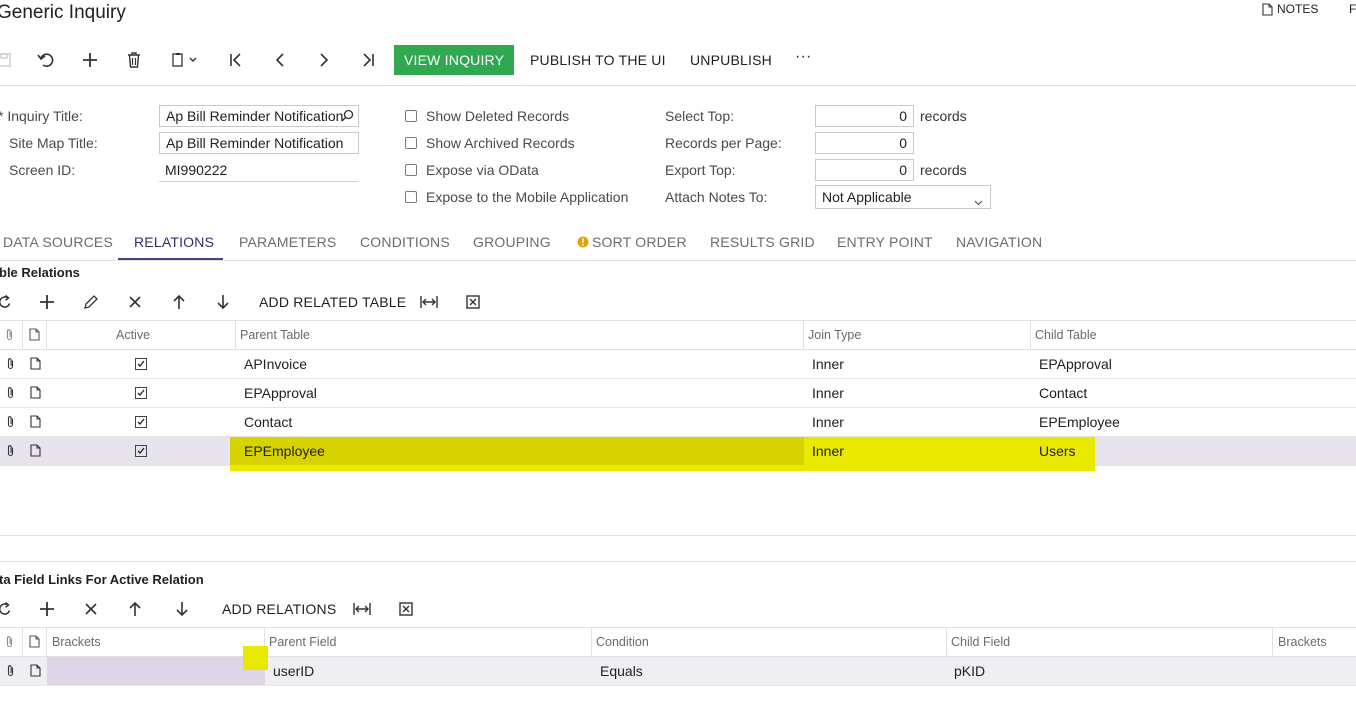  I want to click on more-actions-button: ···, so click(803, 57).